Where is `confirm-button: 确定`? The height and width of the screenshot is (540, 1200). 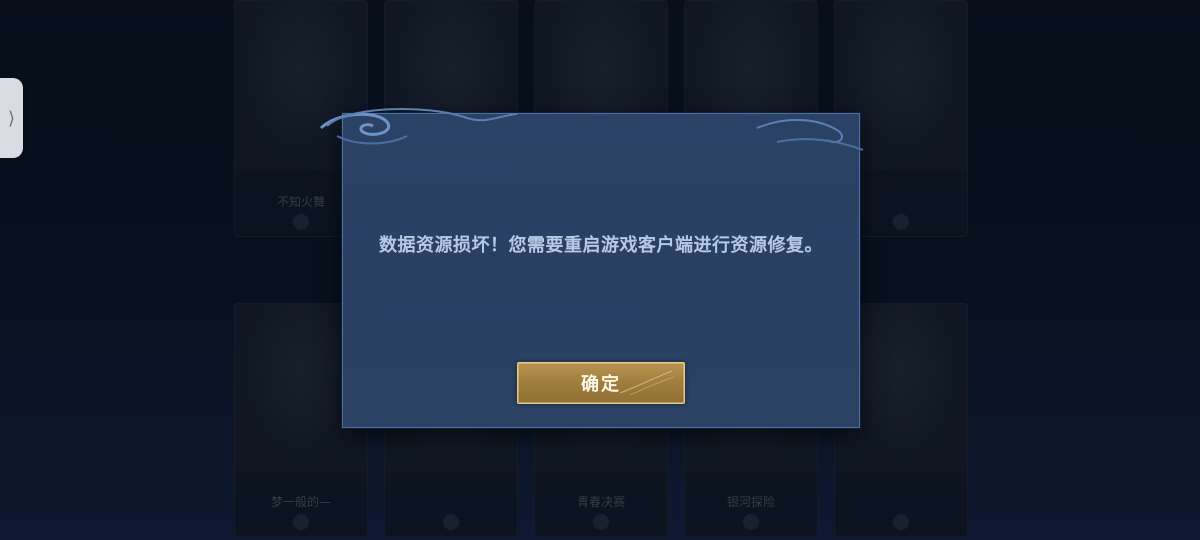
confirm-button: 确定 is located at coordinates (601, 383).